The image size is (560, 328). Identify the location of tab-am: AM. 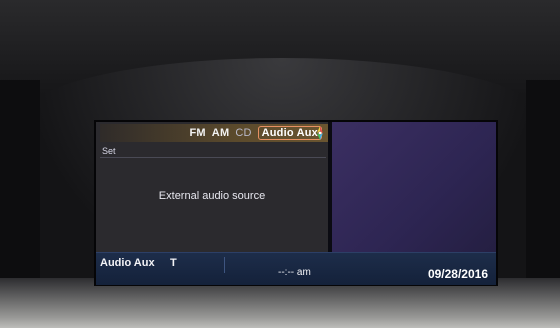
(221, 133).